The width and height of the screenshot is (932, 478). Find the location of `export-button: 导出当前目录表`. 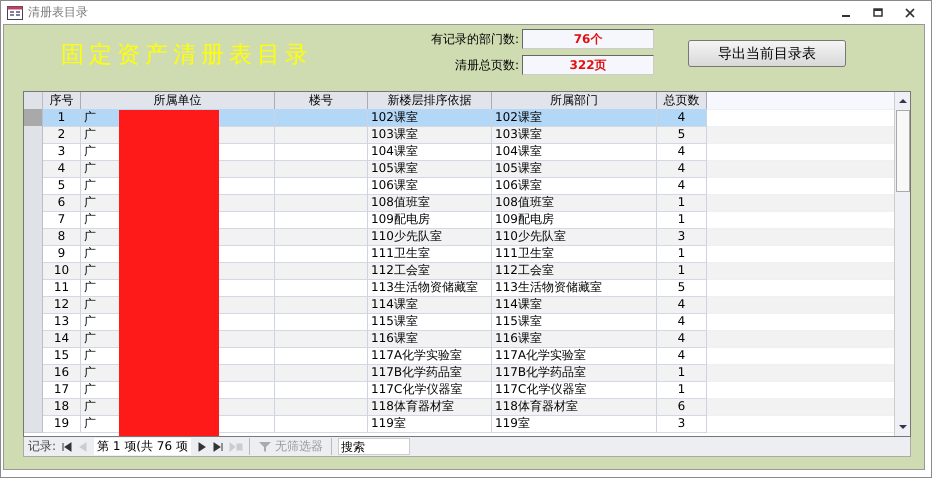

export-button: 导出当前目录表 is located at coordinates (767, 53).